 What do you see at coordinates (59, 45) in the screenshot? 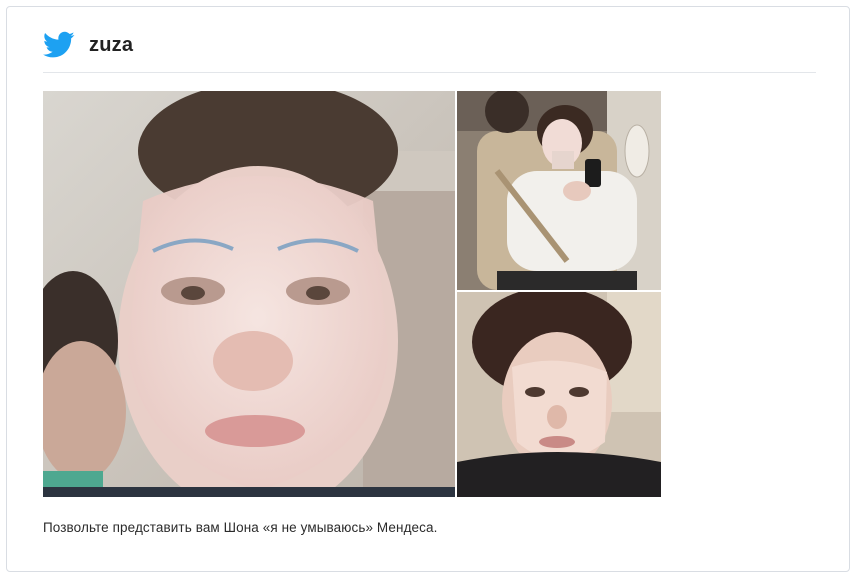
I see `twitter-bird-icon` at bounding box center [59, 45].